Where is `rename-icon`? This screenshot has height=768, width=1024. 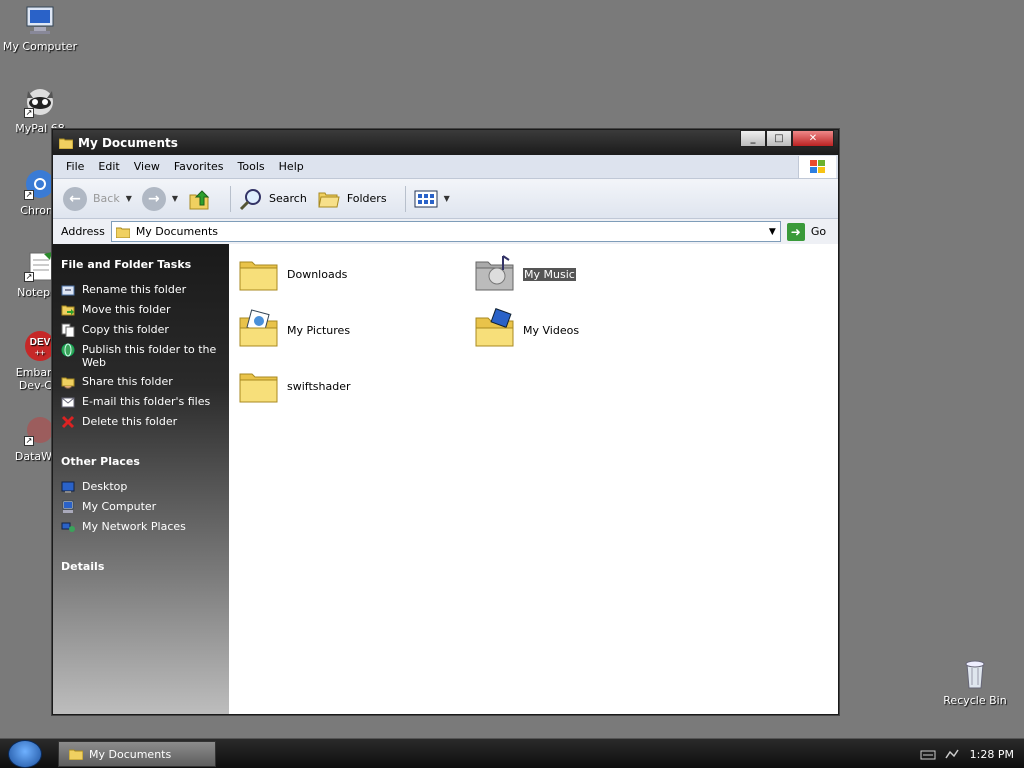
rename-icon is located at coordinates (68, 290).